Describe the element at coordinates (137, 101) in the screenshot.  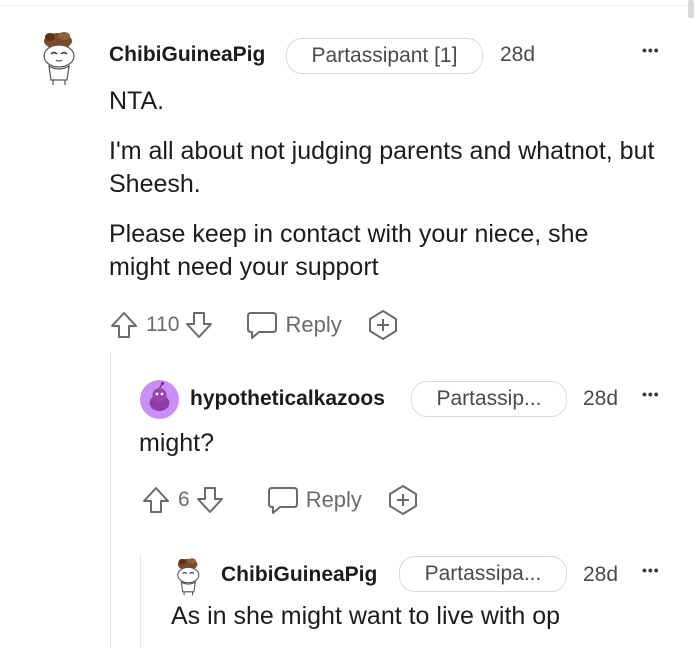
I see `comment-paragraph: NTA.` at that location.